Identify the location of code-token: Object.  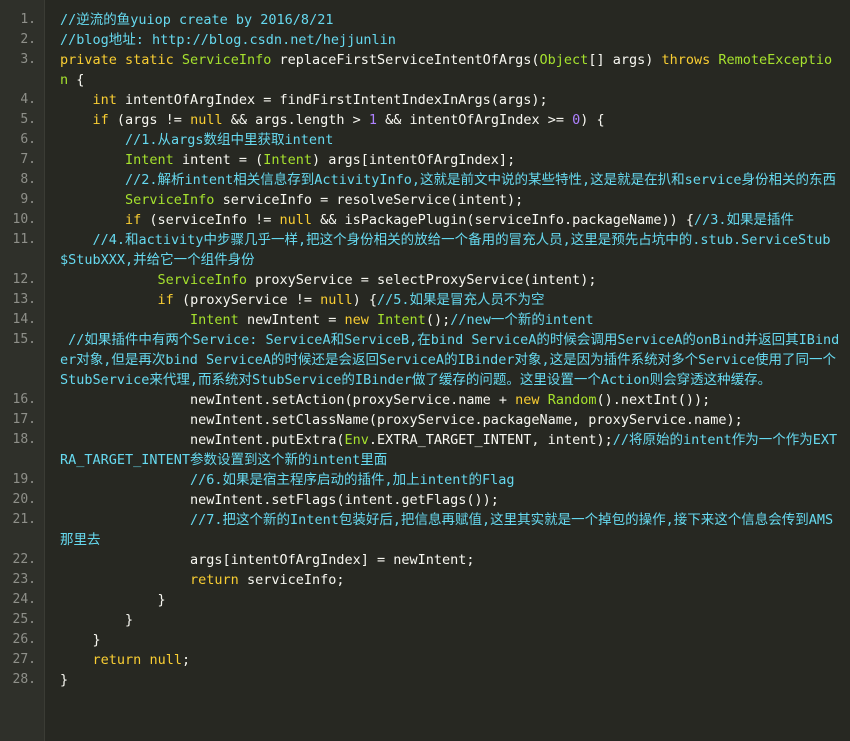
(564, 60).